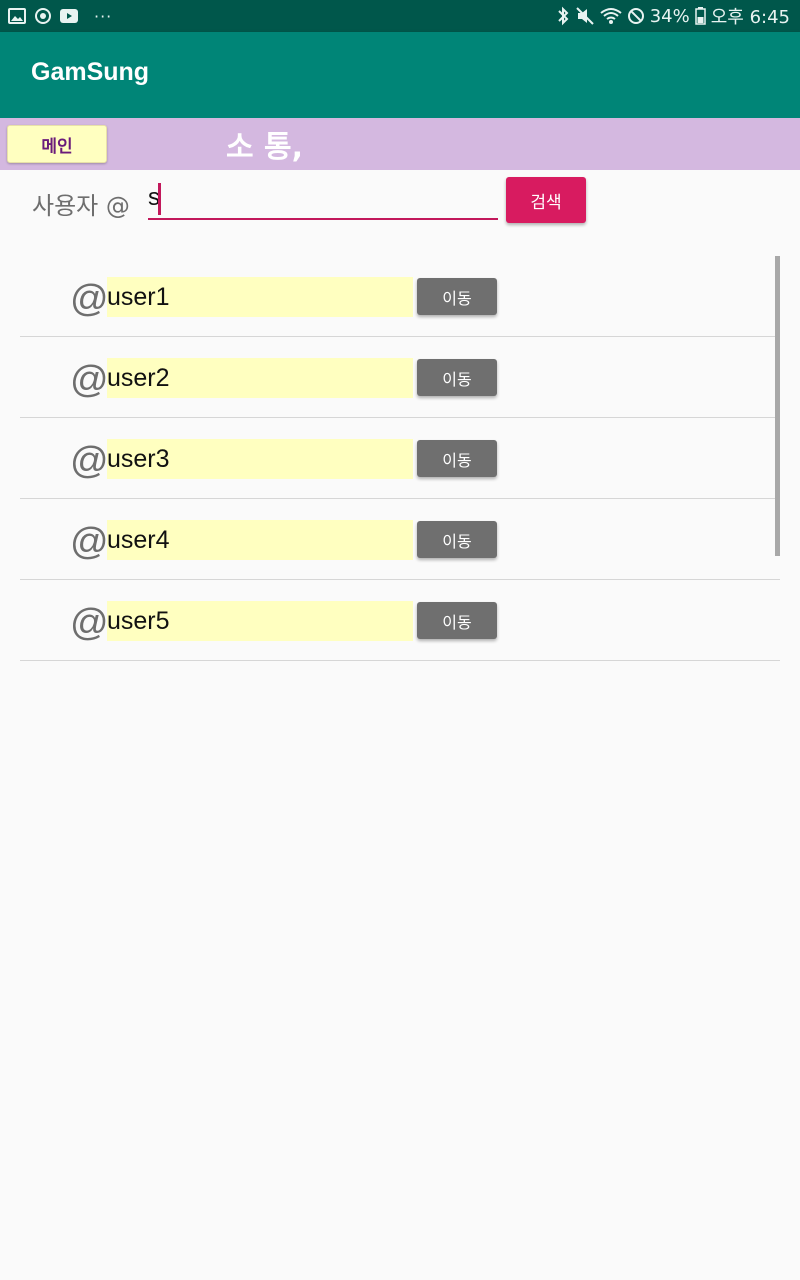  Describe the element at coordinates (138, 540) in the screenshot. I see `user-name: user4` at that location.